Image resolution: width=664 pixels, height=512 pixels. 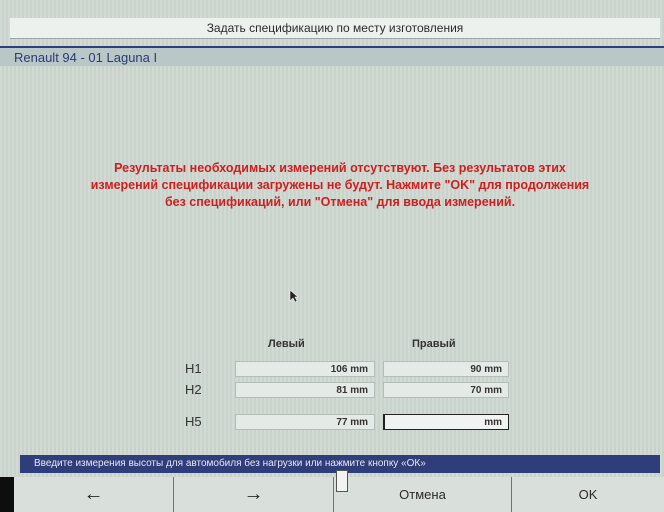 What do you see at coordinates (193, 389) in the screenshot?
I see `row-label: H2` at bounding box center [193, 389].